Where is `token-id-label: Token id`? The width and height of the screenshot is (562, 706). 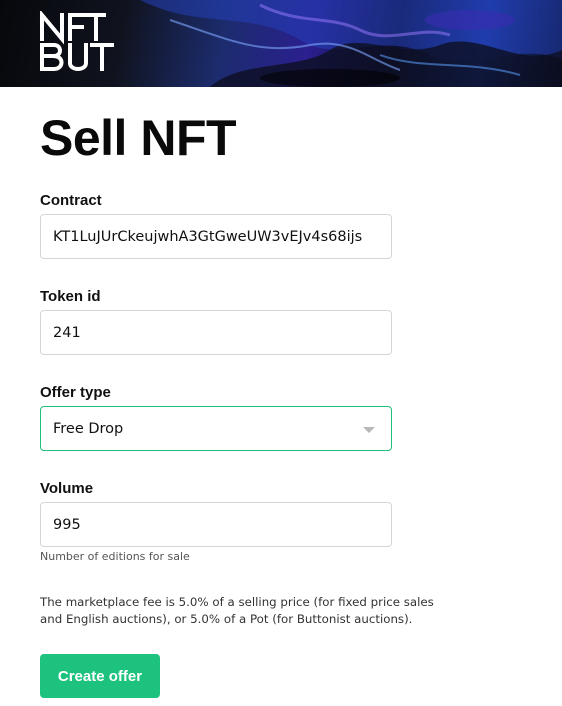
token-id-label: Token id is located at coordinates (70, 296).